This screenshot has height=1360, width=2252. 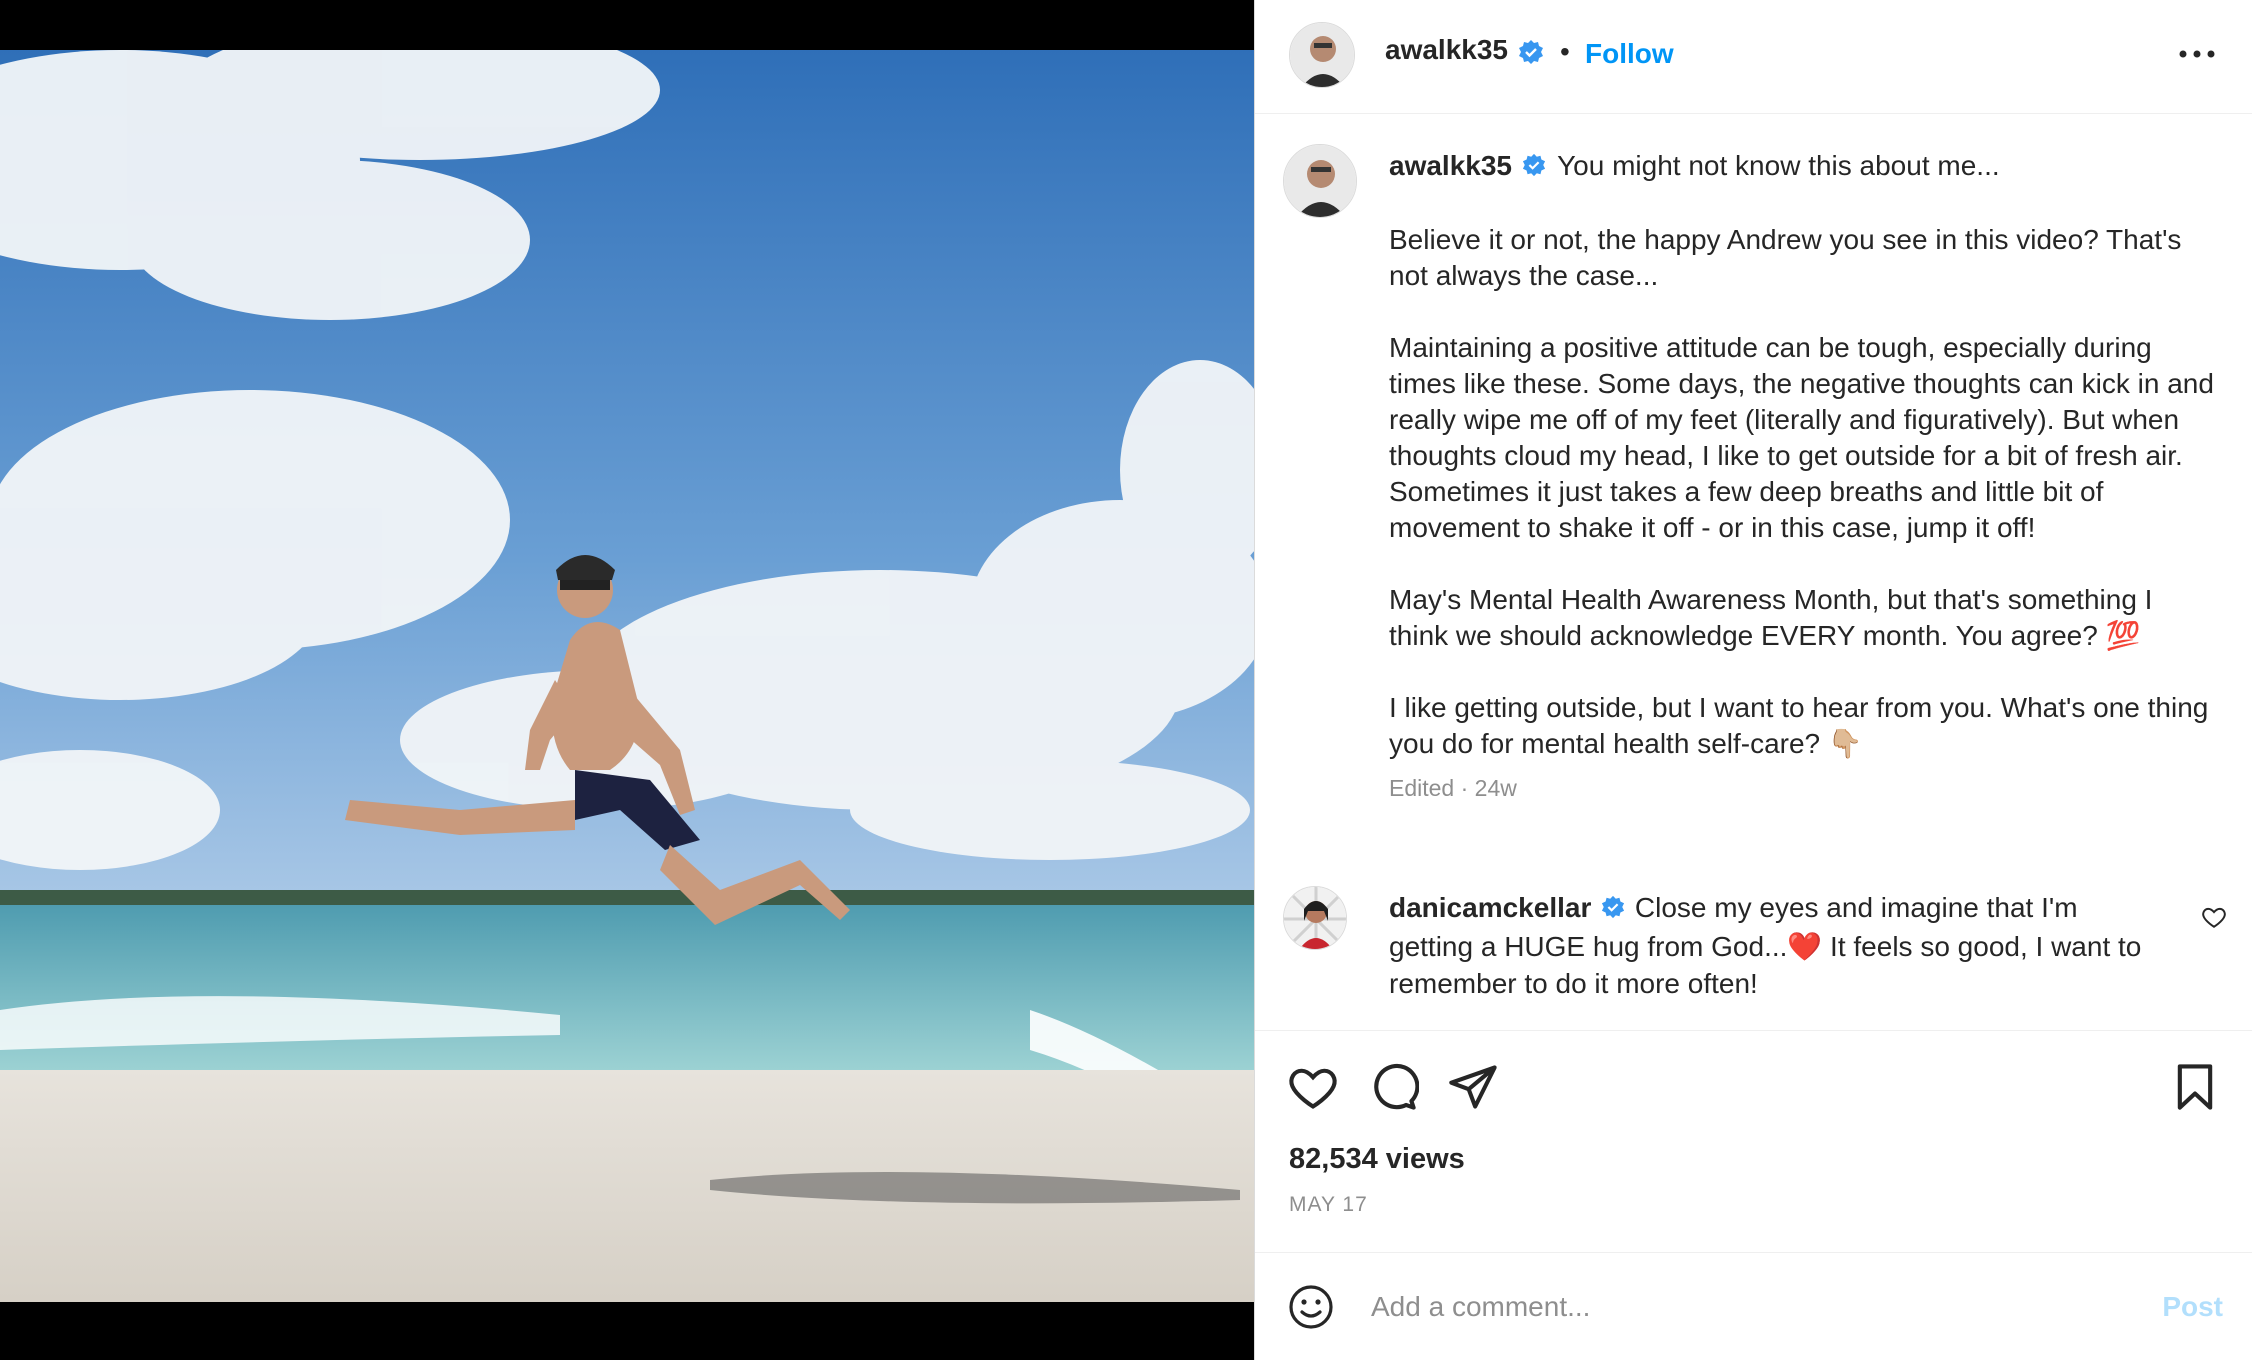 What do you see at coordinates (1313, 1089) in the screenshot?
I see `heart-icon` at bounding box center [1313, 1089].